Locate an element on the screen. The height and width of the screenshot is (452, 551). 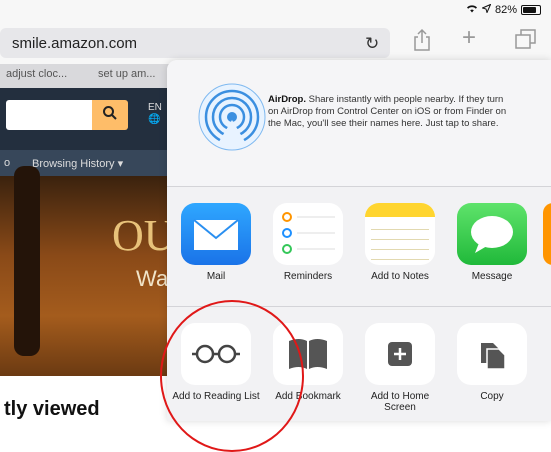
action-copy: Copy is located at coordinates (492, 362).